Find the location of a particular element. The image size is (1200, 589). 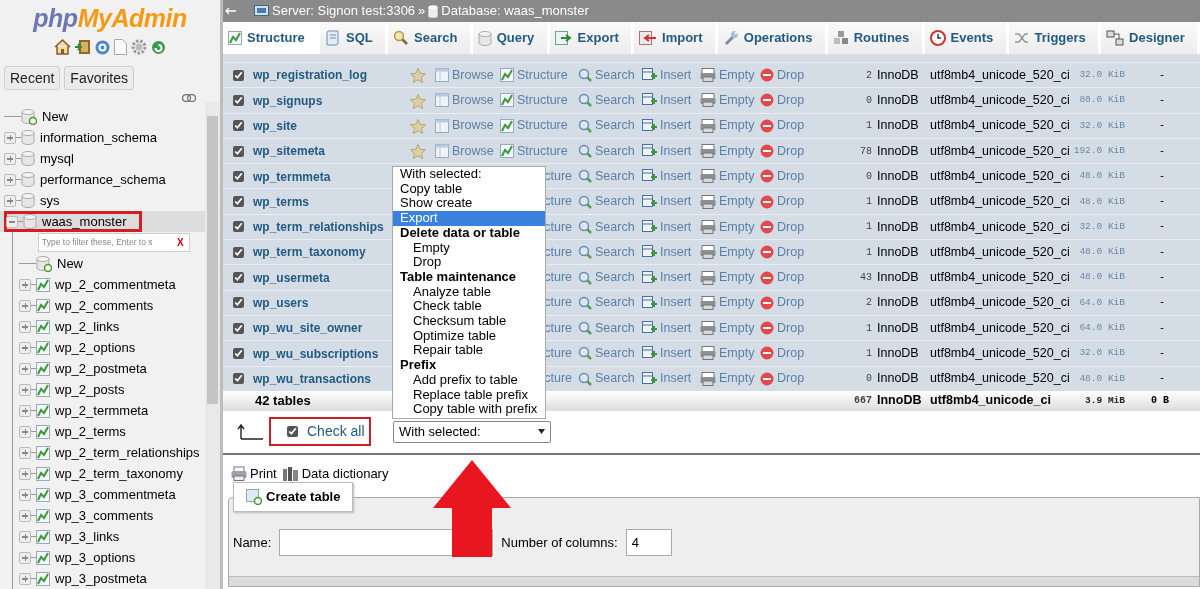

menu-option: With selected: is located at coordinates (469, 174).